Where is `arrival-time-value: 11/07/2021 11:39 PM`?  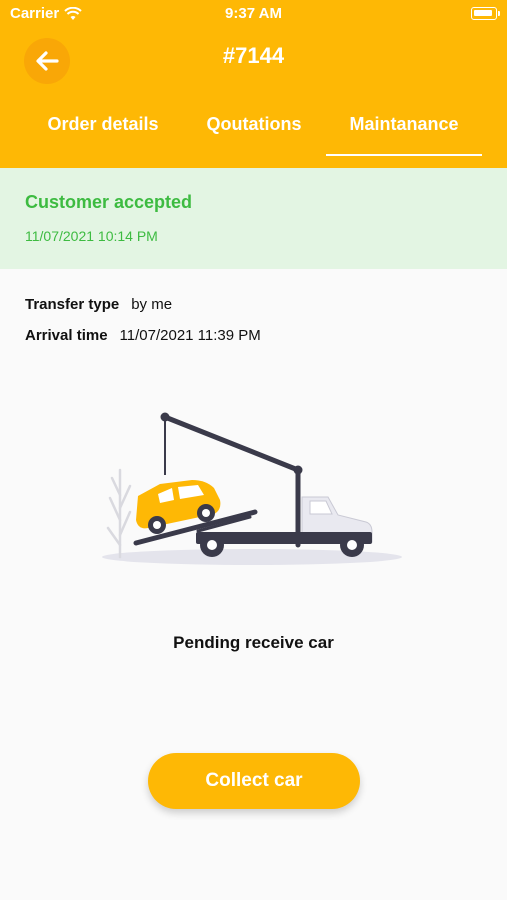
arrival-time-value: 11/07/2021 11:39 PM is located at coordinates (190, 335).